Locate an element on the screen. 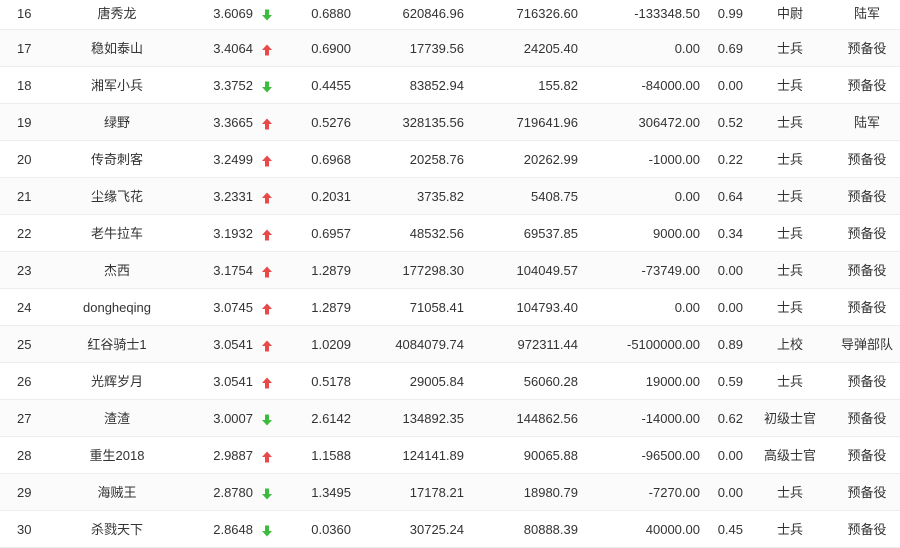 The height and width of the screenshot is (548, 900). score-value: 3.6069 is located at coordinates (233, 13).